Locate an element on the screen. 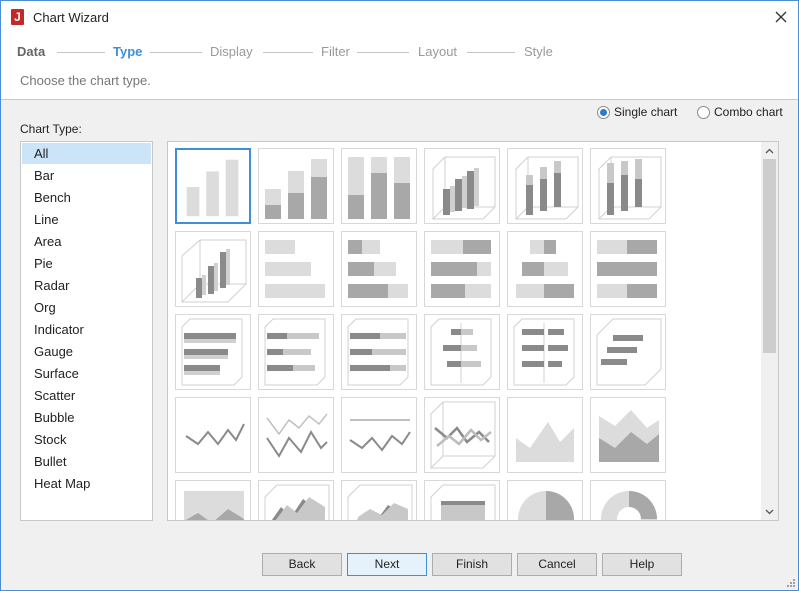 The height and width of the screenshot is (591, 799). thumb-percent-column is located at coordinates (379, 186).